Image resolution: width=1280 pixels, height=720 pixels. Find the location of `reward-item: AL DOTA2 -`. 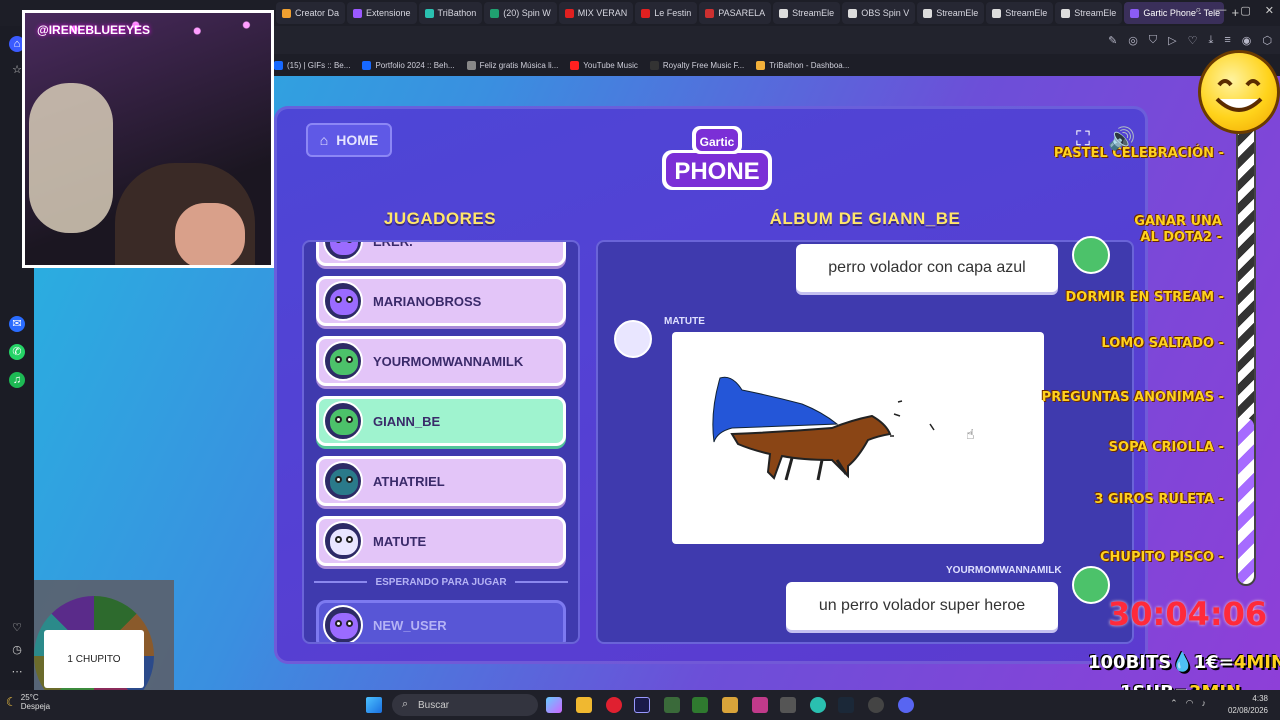

reward-item: AL DOTA2 - is located at coordinates (1181, 237).